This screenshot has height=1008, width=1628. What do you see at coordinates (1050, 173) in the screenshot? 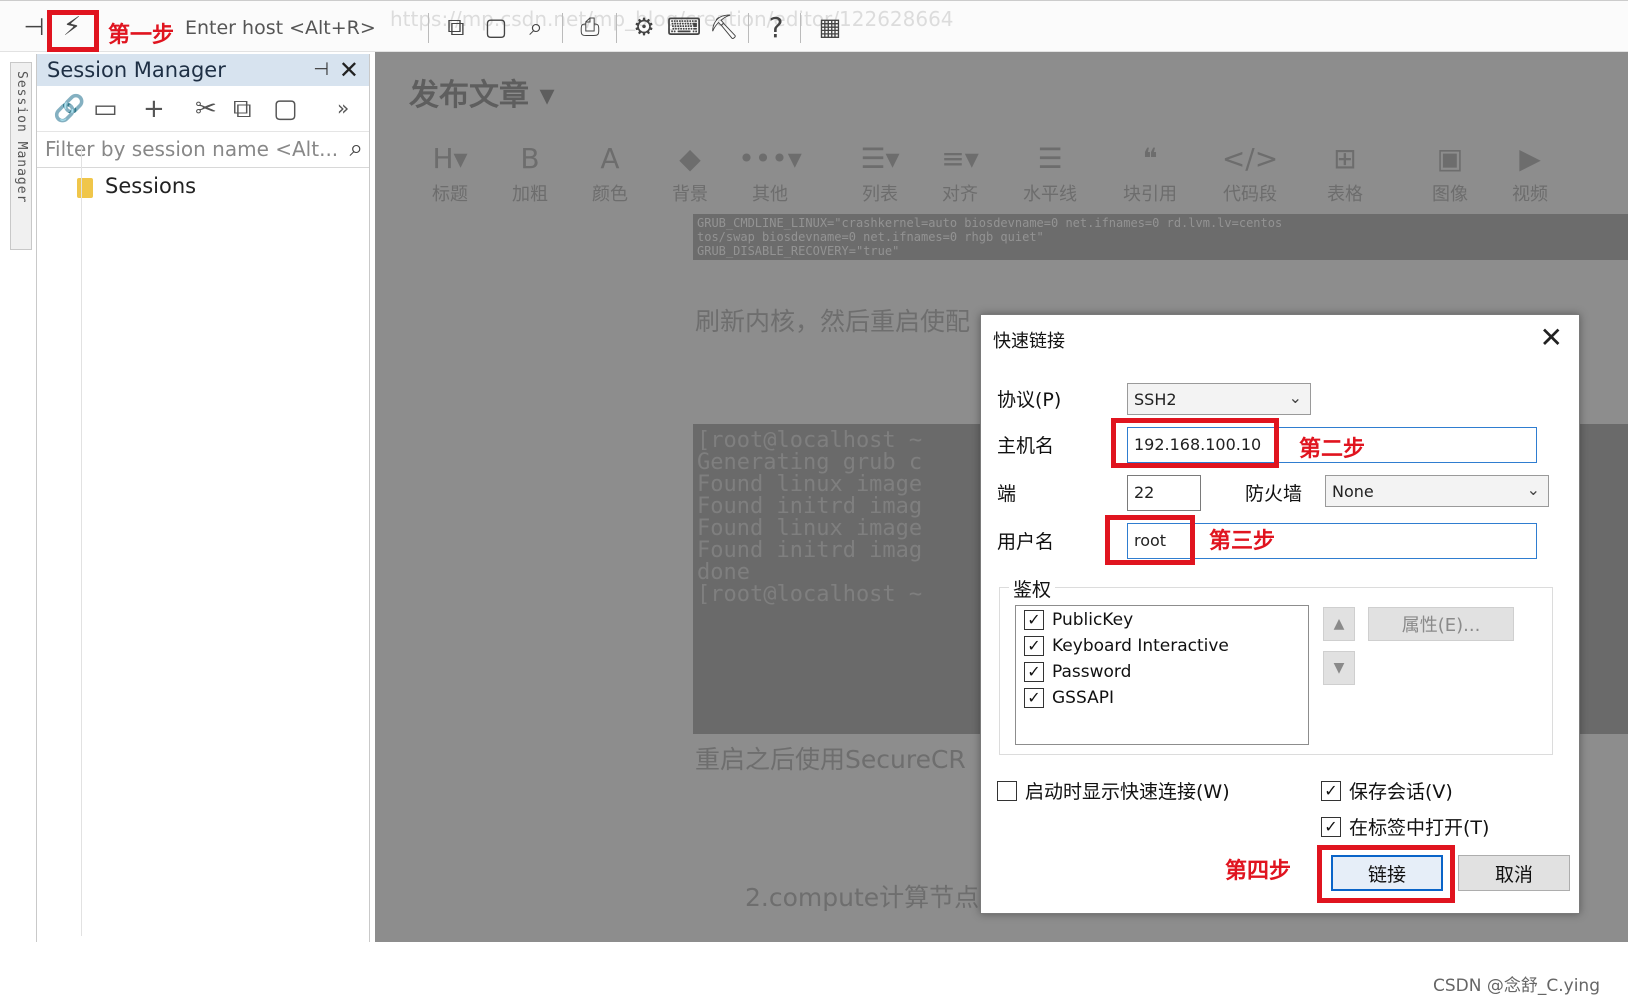
I see `editor-tool: ☰ 水平线` at bounding box center [1050, 173].